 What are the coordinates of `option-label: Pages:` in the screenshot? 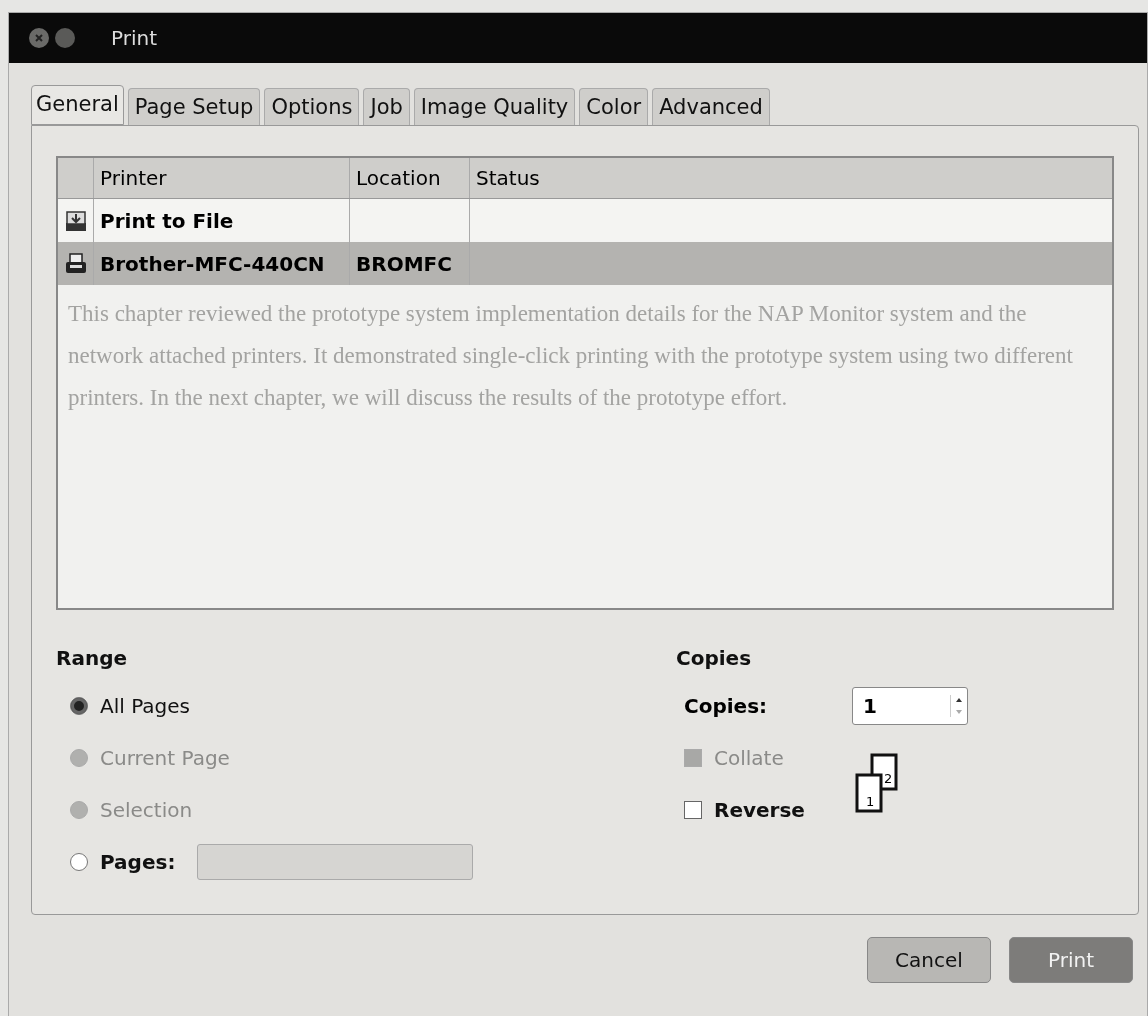 It's located at (138, 862).